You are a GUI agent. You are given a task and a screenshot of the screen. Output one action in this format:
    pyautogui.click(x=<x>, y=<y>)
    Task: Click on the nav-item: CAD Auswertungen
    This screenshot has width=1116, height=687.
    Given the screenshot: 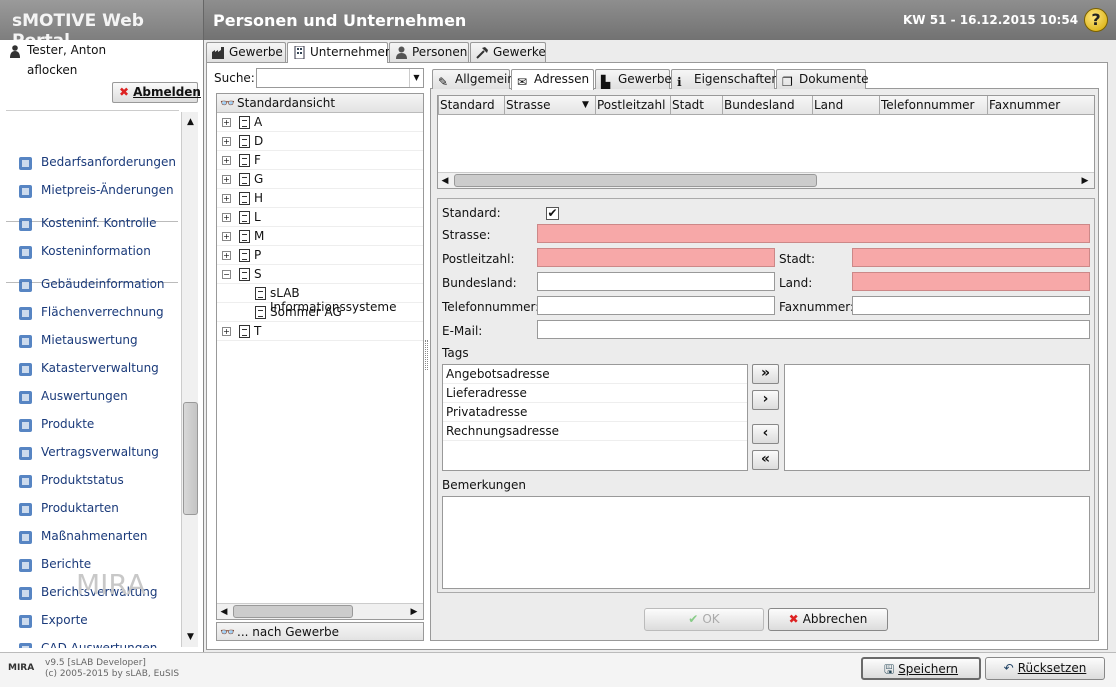 What is the action you would take?
    pyautogui.click(x=92, y=641)
    